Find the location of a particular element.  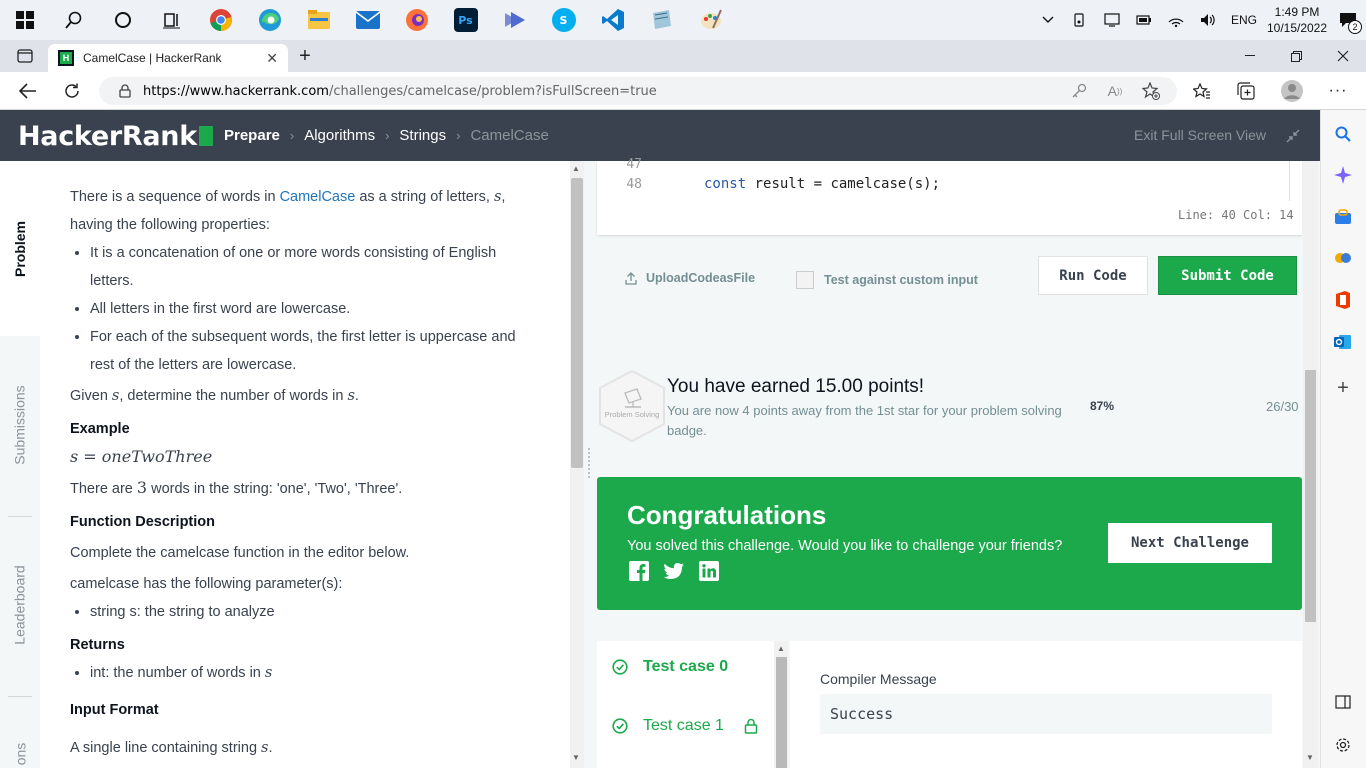

wifi-icon is located at coordinates (1176, 20).